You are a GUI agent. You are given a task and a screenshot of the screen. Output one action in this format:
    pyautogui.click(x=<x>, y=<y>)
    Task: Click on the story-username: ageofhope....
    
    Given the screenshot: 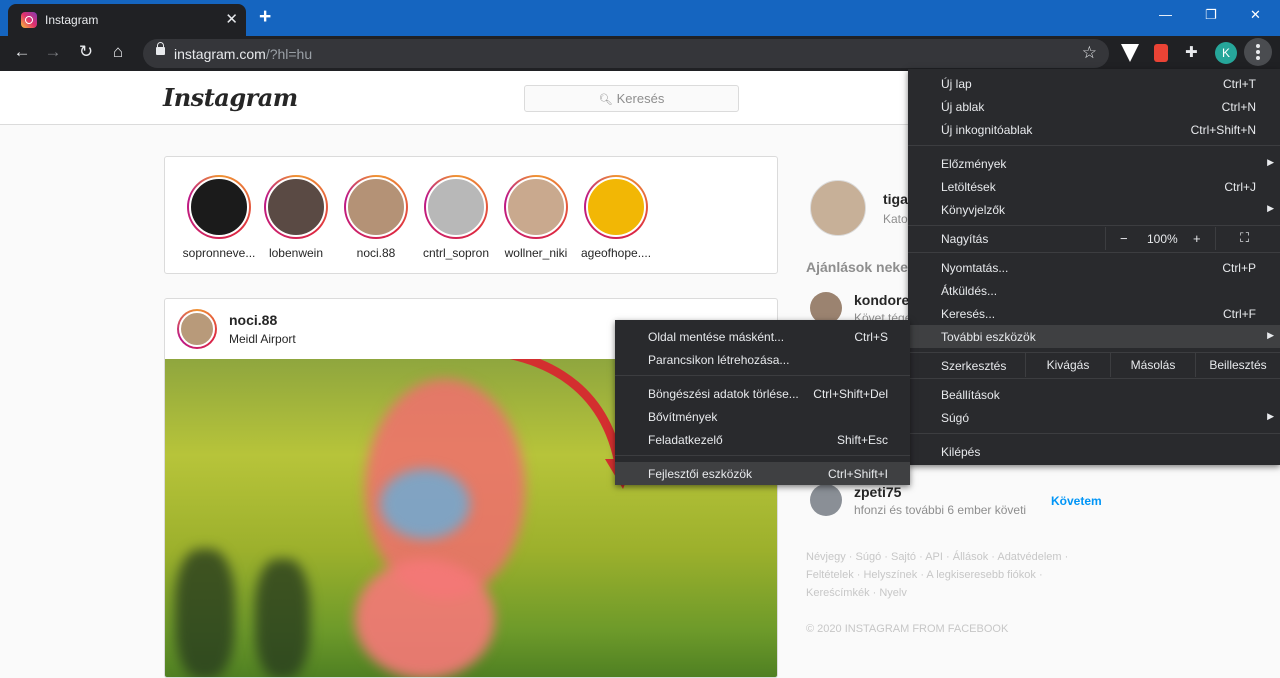 What is the action you would take?
    pyautogui.click(x=616, y=253)
    